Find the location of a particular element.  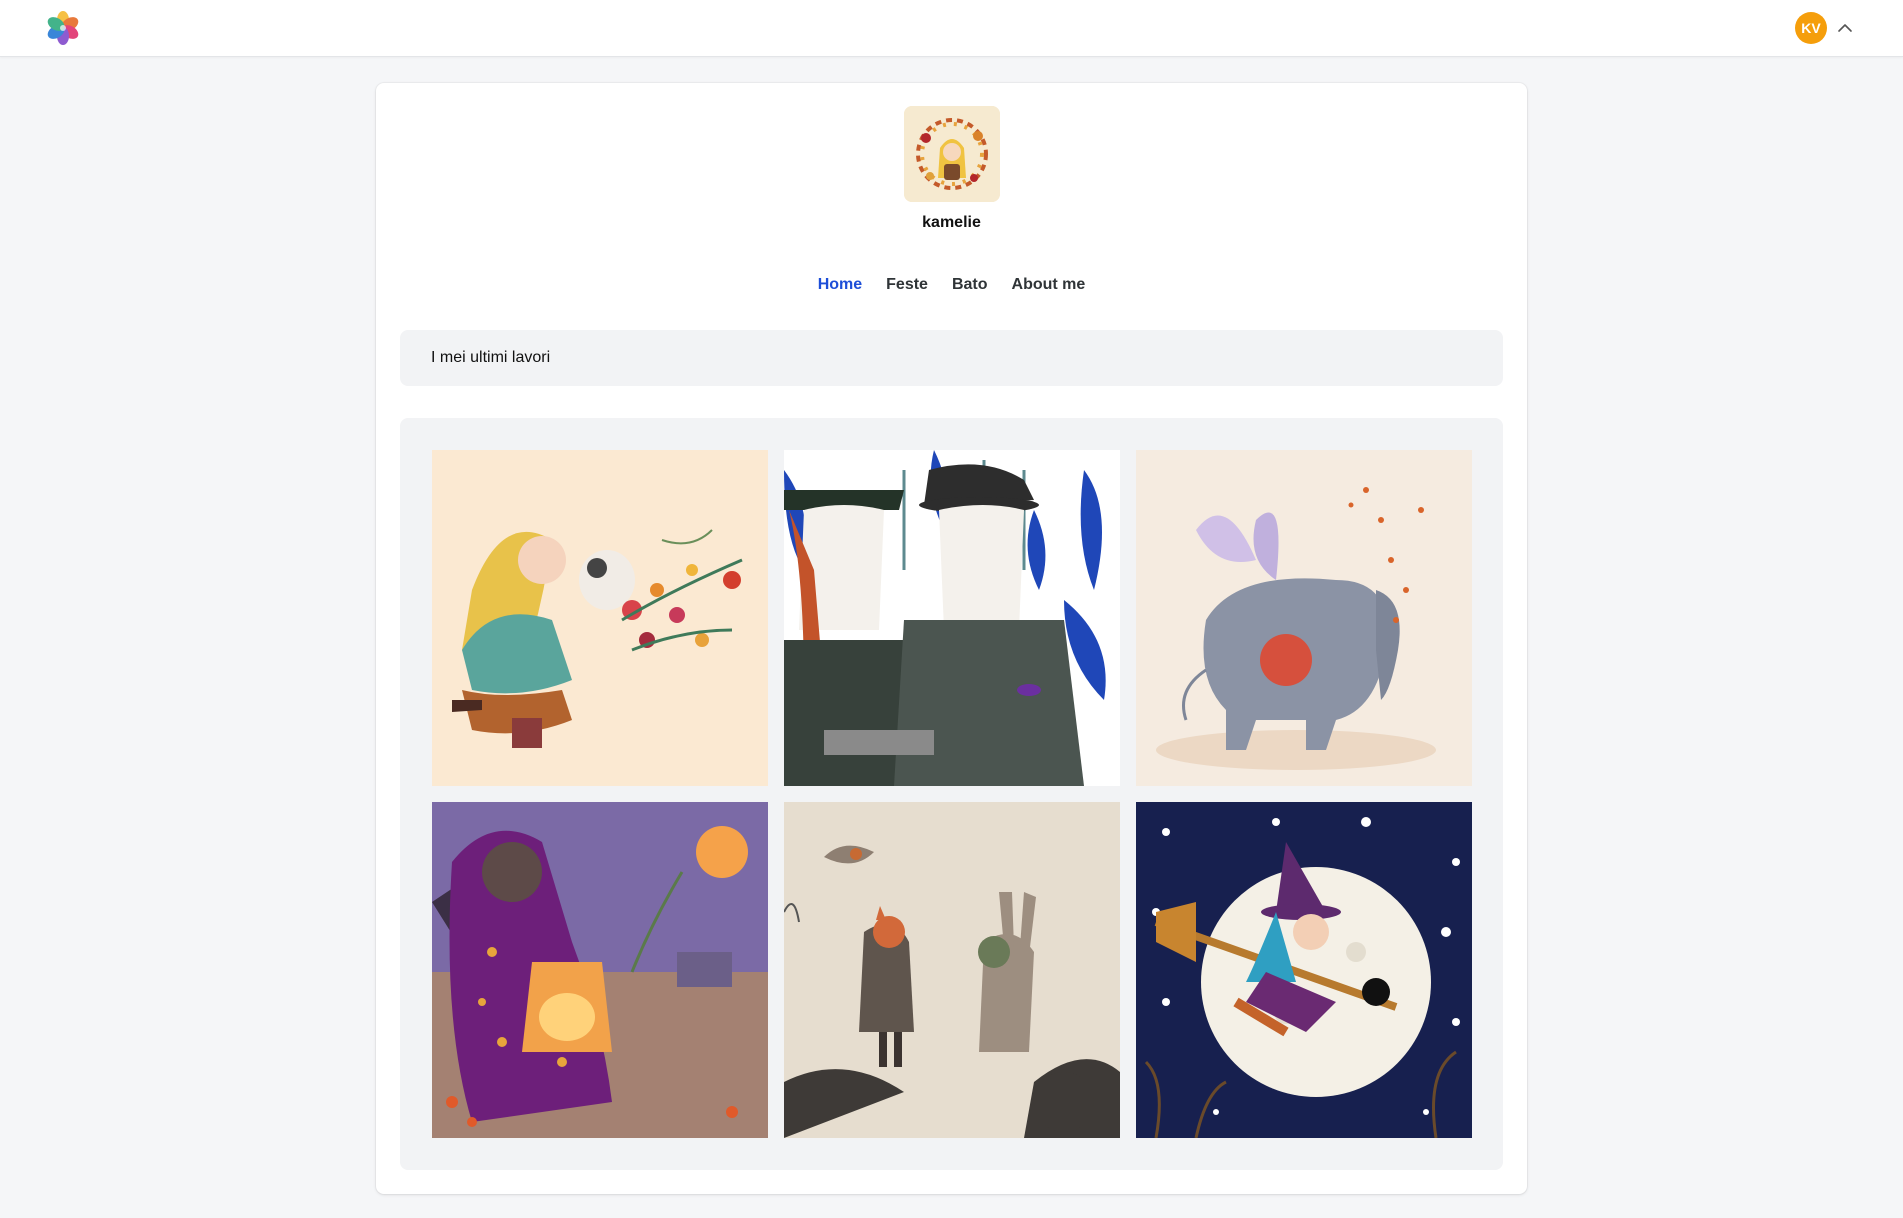

app-logo-flower-icon is located at coordinates (63, 28).